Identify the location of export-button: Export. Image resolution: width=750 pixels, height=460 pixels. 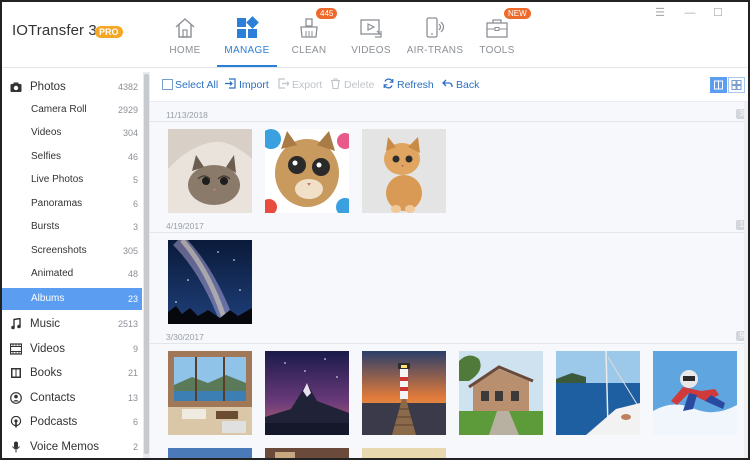
(300, 85).